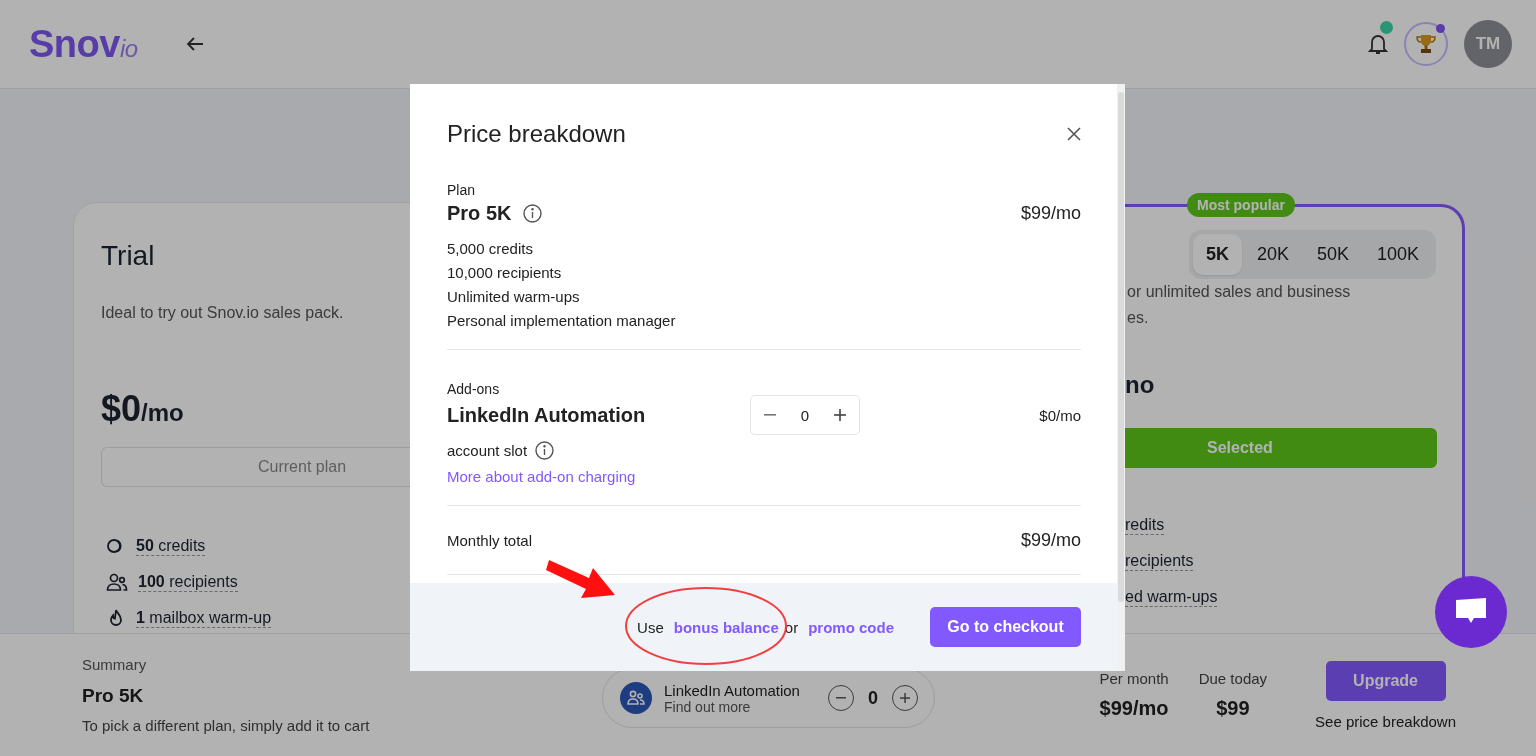 Image resolution: width=1536 pixels, height=756 pixels. Describe the element at coordinates (1385, 721) in the screenshot. I see `price-breakdown-link: See price breakdown` at that location.